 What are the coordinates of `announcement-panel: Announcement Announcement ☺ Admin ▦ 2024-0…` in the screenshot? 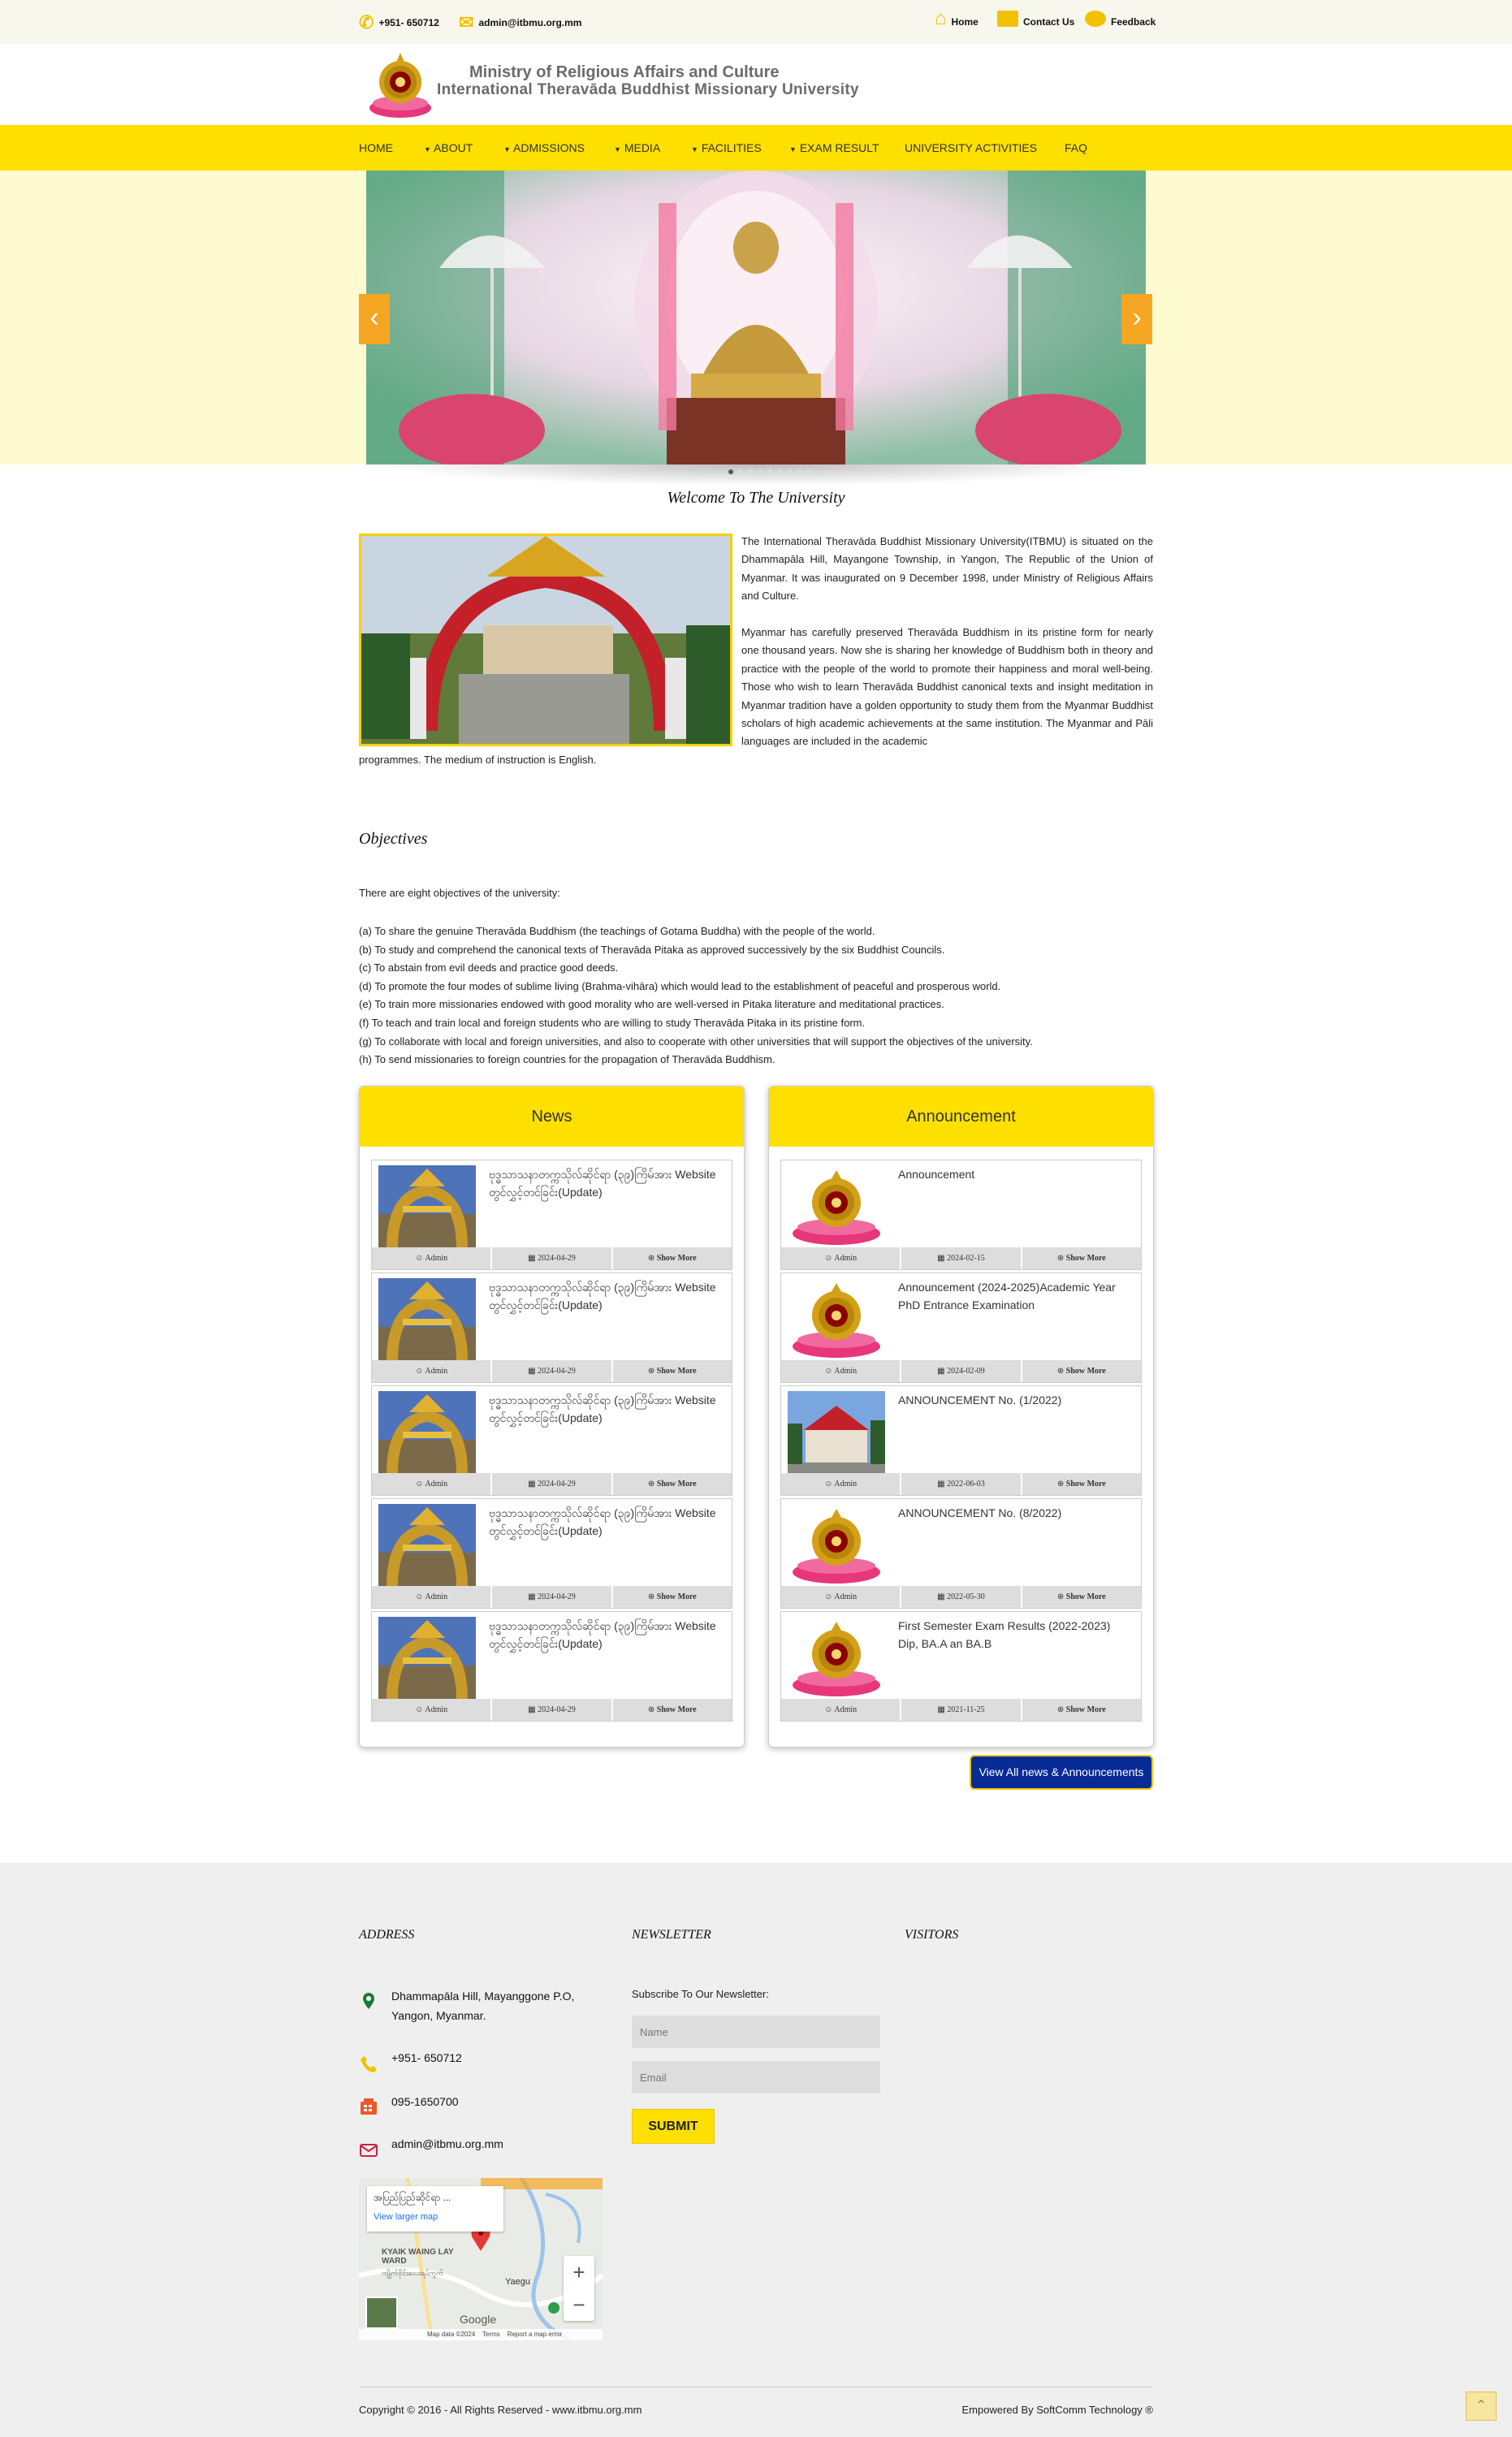 It's located at (961, 1417).